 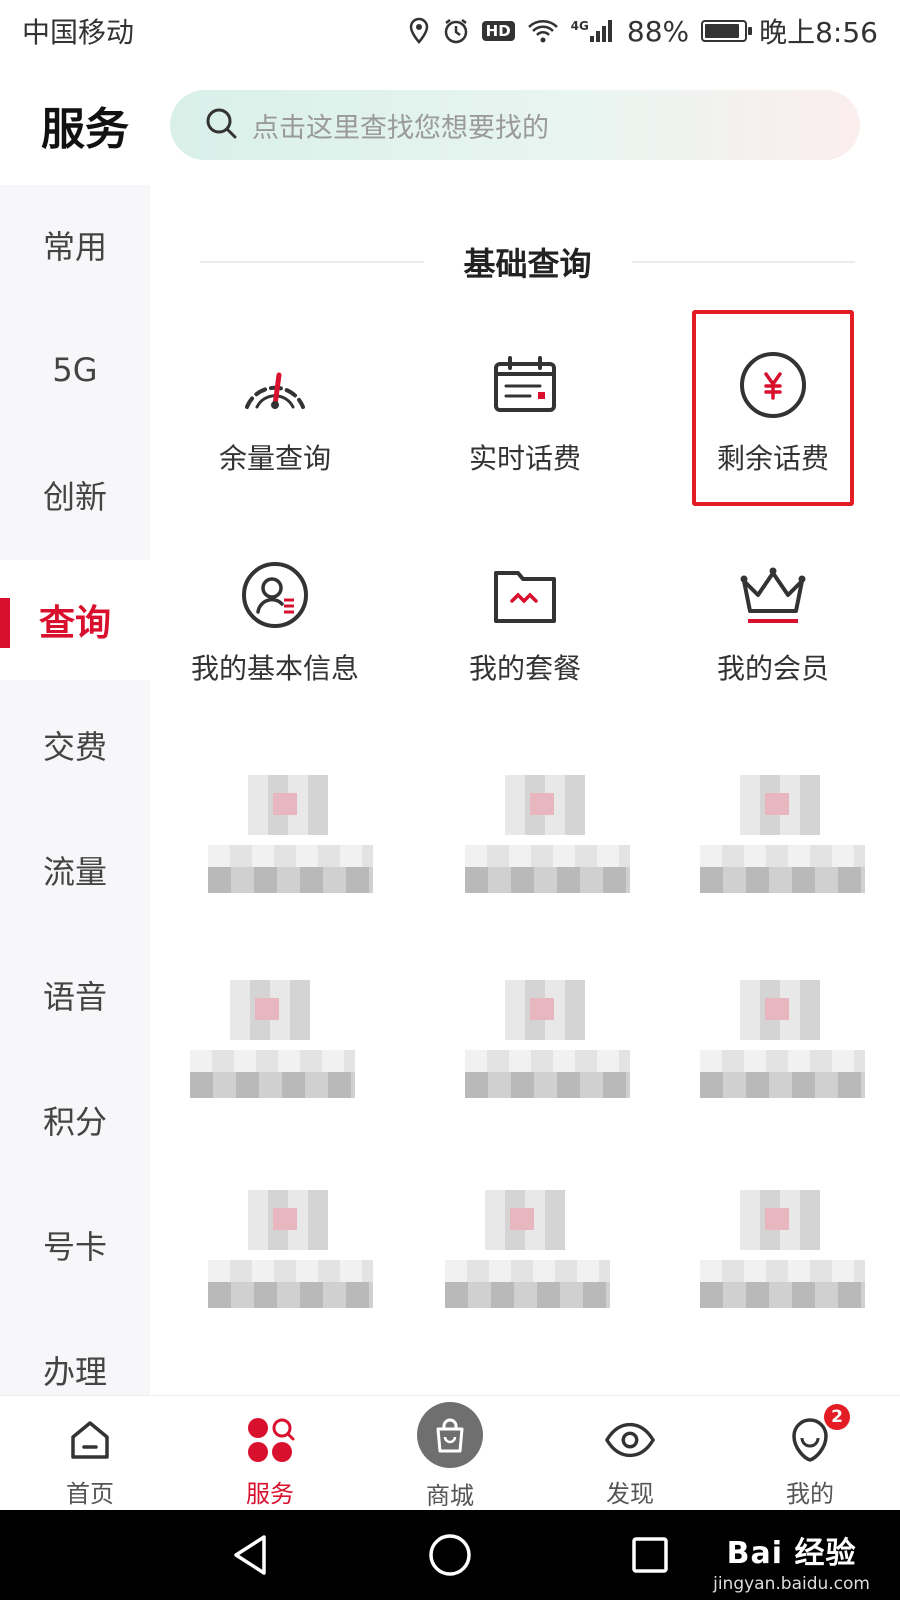 I want to click on status-icons: HD 4G 88% 晚上8:56, so click(x=643, y=31).